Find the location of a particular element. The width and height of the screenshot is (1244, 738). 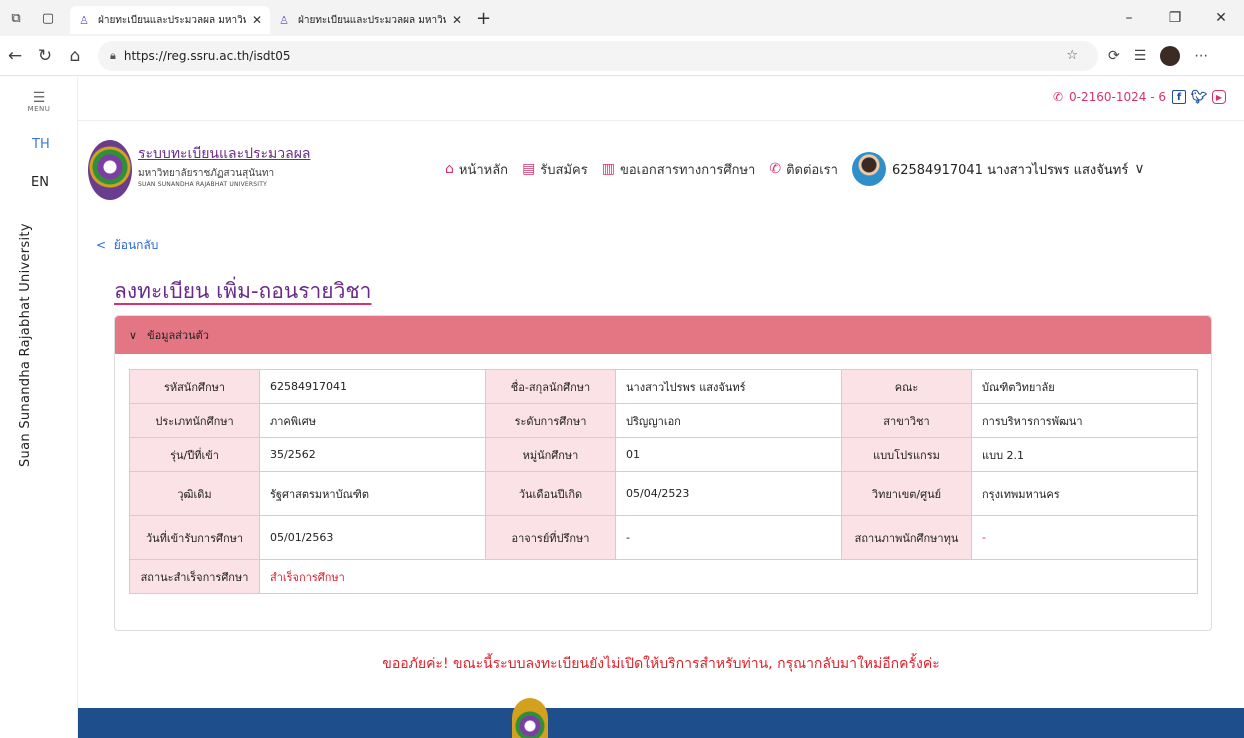

field-label: หมู่นักศึกษา is located at coordinates (550, 454).